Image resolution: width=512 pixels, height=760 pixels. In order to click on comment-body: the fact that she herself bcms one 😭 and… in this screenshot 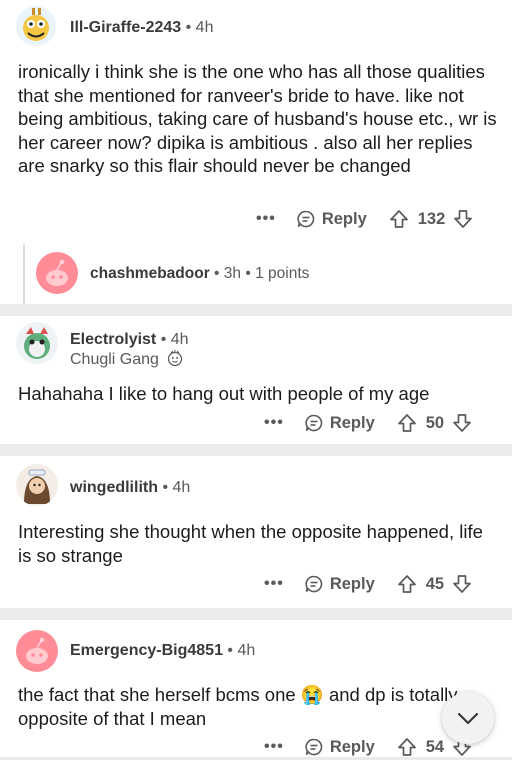, I will do `click(238, 706)`.